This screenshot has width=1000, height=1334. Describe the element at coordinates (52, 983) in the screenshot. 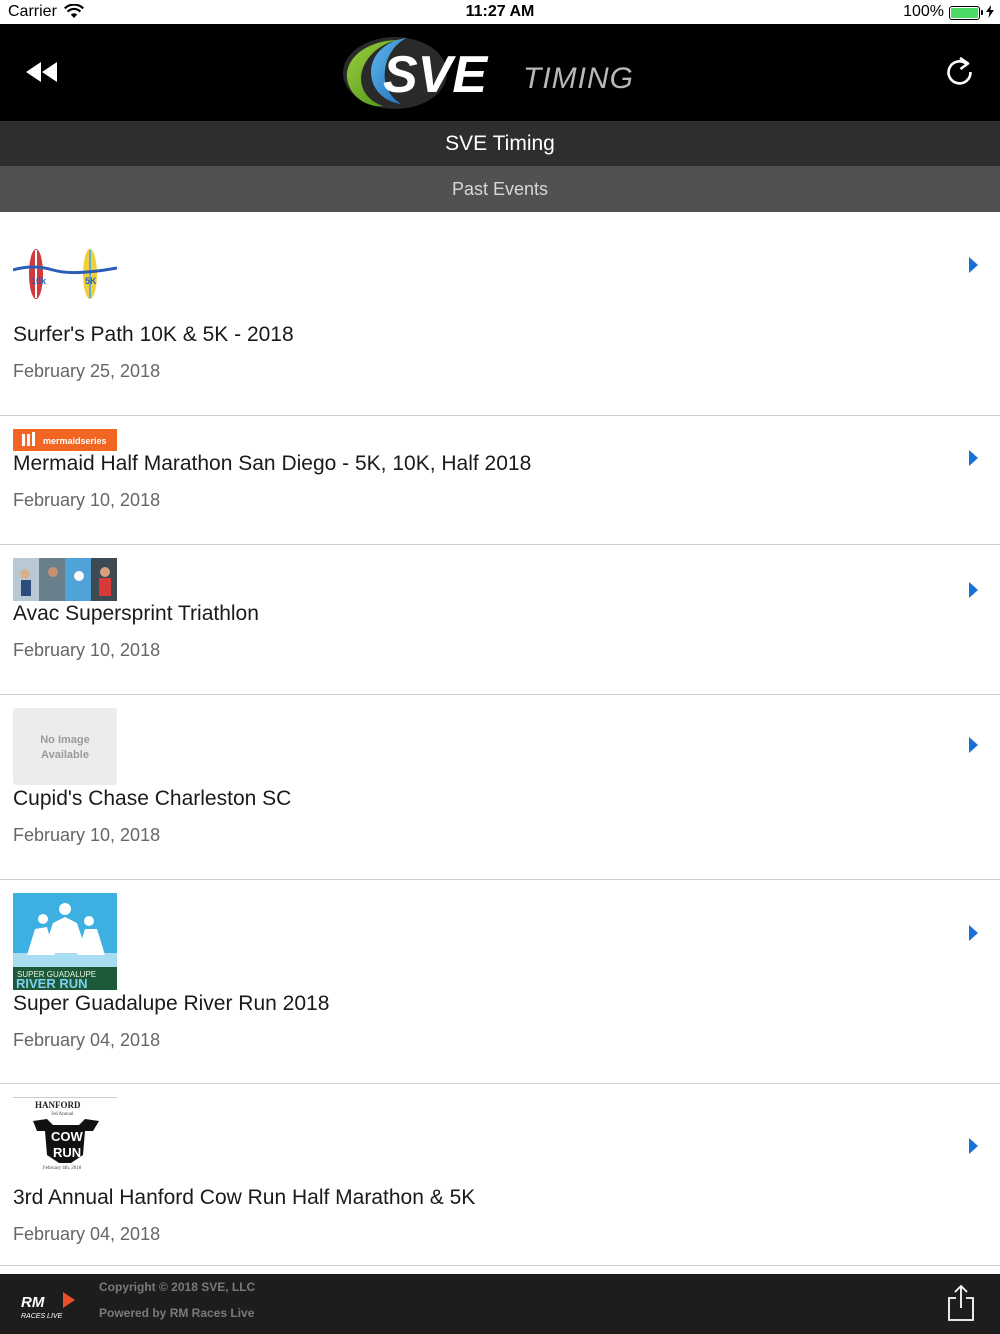

I see `thumb-label: RIVER RUN` at that location.